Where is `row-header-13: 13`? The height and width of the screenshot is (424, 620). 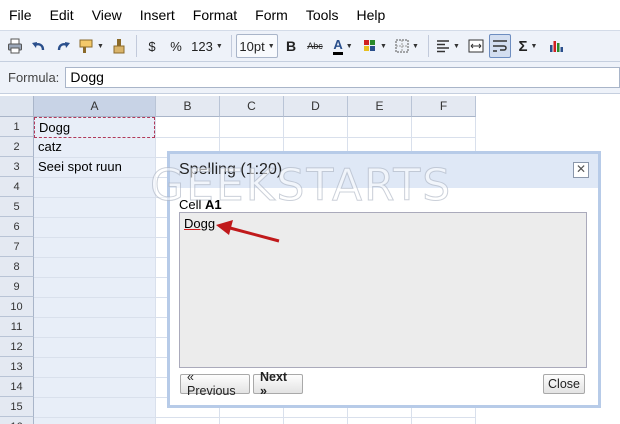
row-header-13: 13 is located at coordinates (17, 367).